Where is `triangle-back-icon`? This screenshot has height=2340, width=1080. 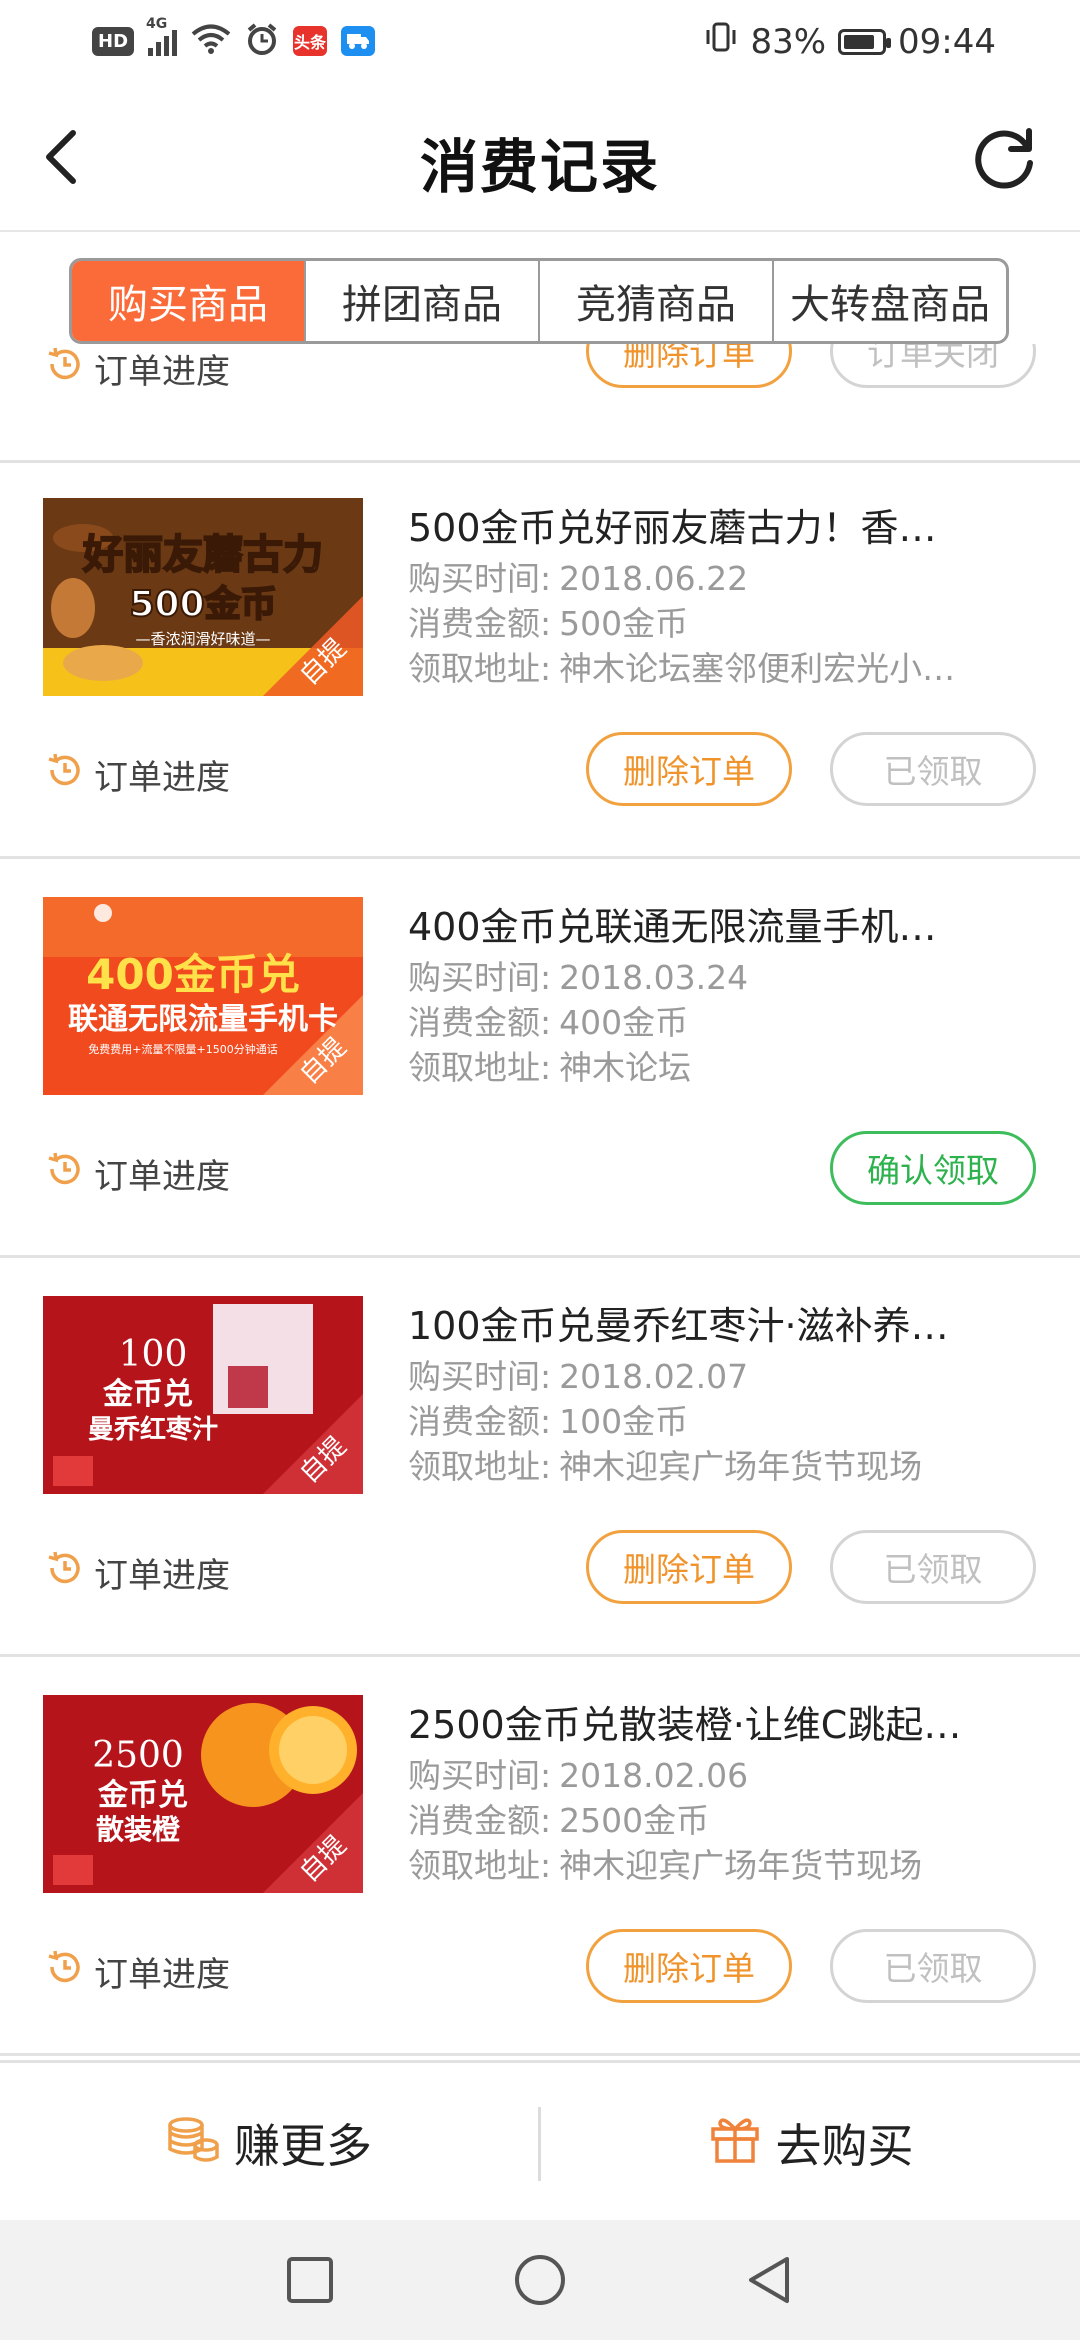 triangle-back-icon is located at coordinates (769, 2280).